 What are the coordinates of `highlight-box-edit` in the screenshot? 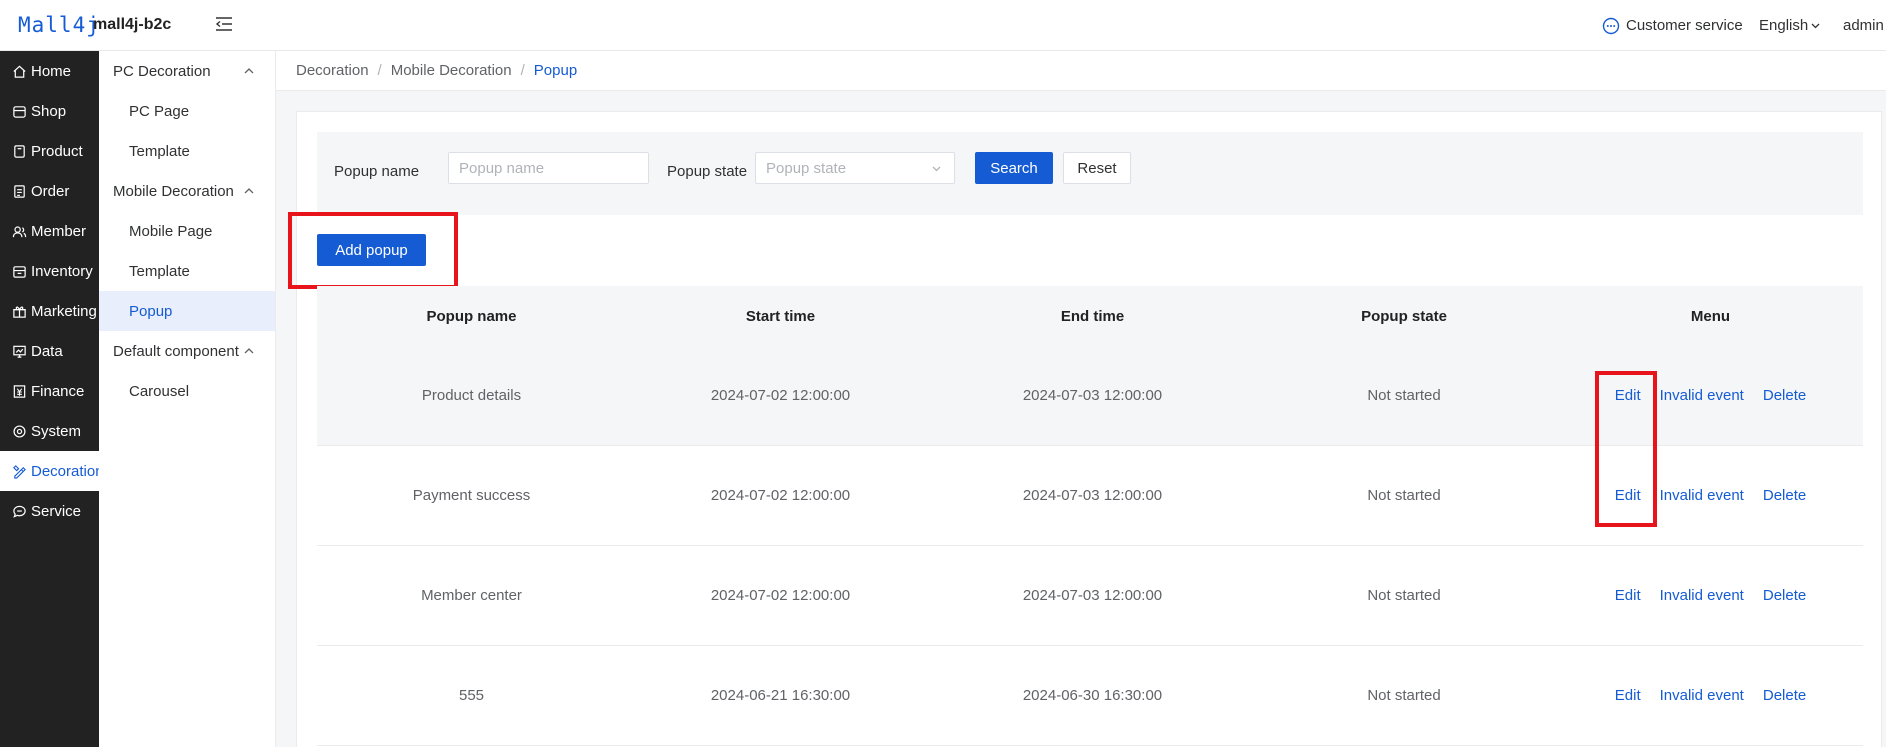 It's located at (1626, 449).